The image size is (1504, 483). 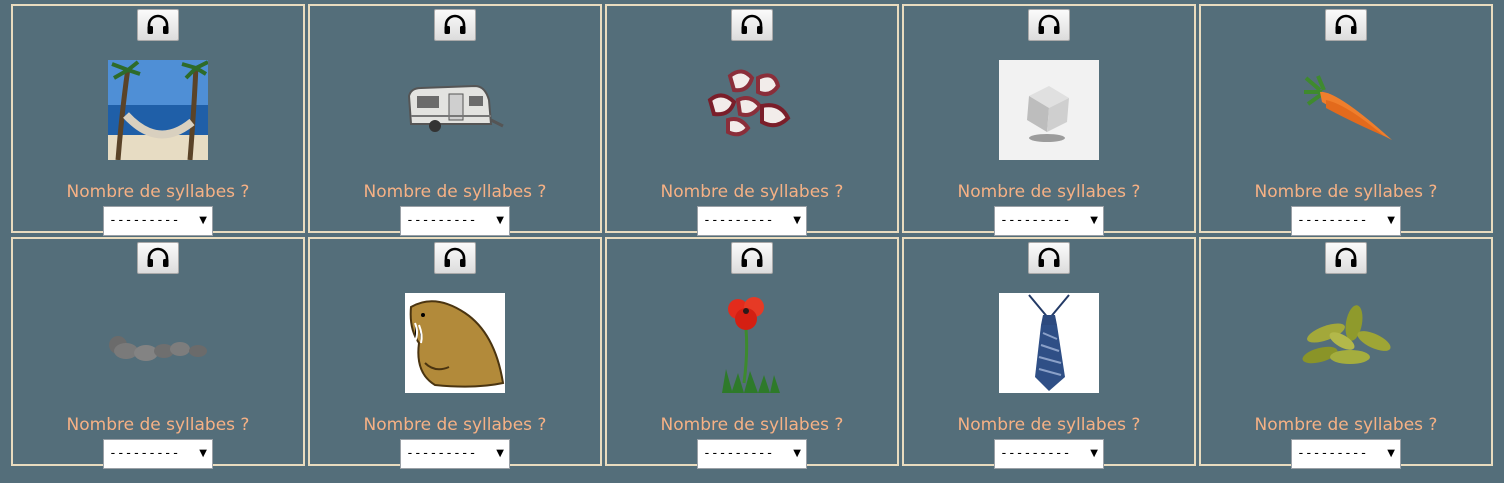 I want to click on necktie-image, so click(x=1049, y=343).